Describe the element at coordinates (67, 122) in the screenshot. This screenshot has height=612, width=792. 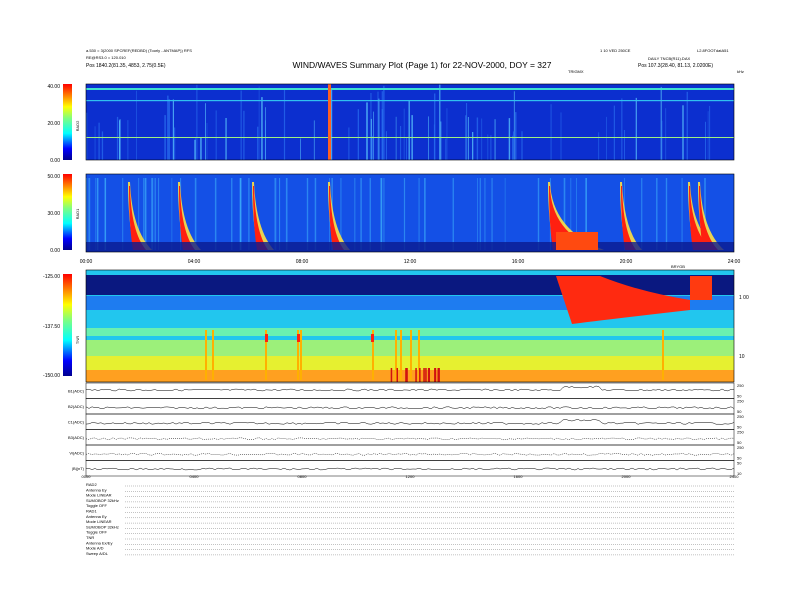
I see `rad2-colorbar` at that location.